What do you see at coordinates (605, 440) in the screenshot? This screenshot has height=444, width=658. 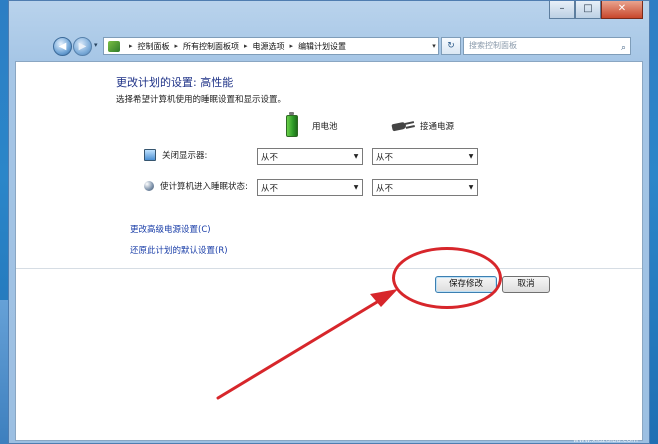 I see `watermark-url: www.xiazaiba.com` at bounding box center [605, 440].